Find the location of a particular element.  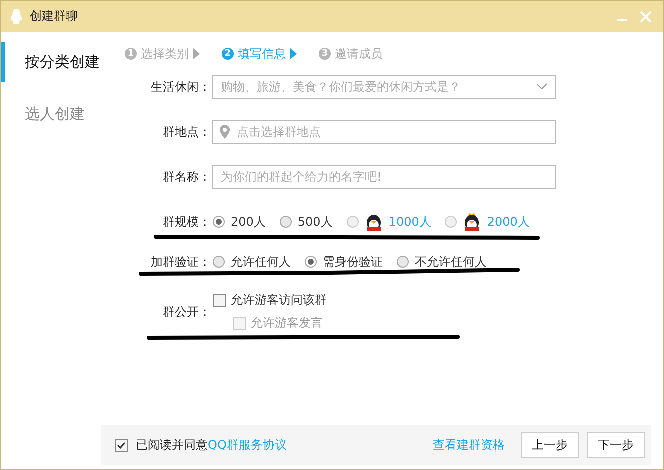

option-label: 不允许任何人 is located at coordinates (451, 262).